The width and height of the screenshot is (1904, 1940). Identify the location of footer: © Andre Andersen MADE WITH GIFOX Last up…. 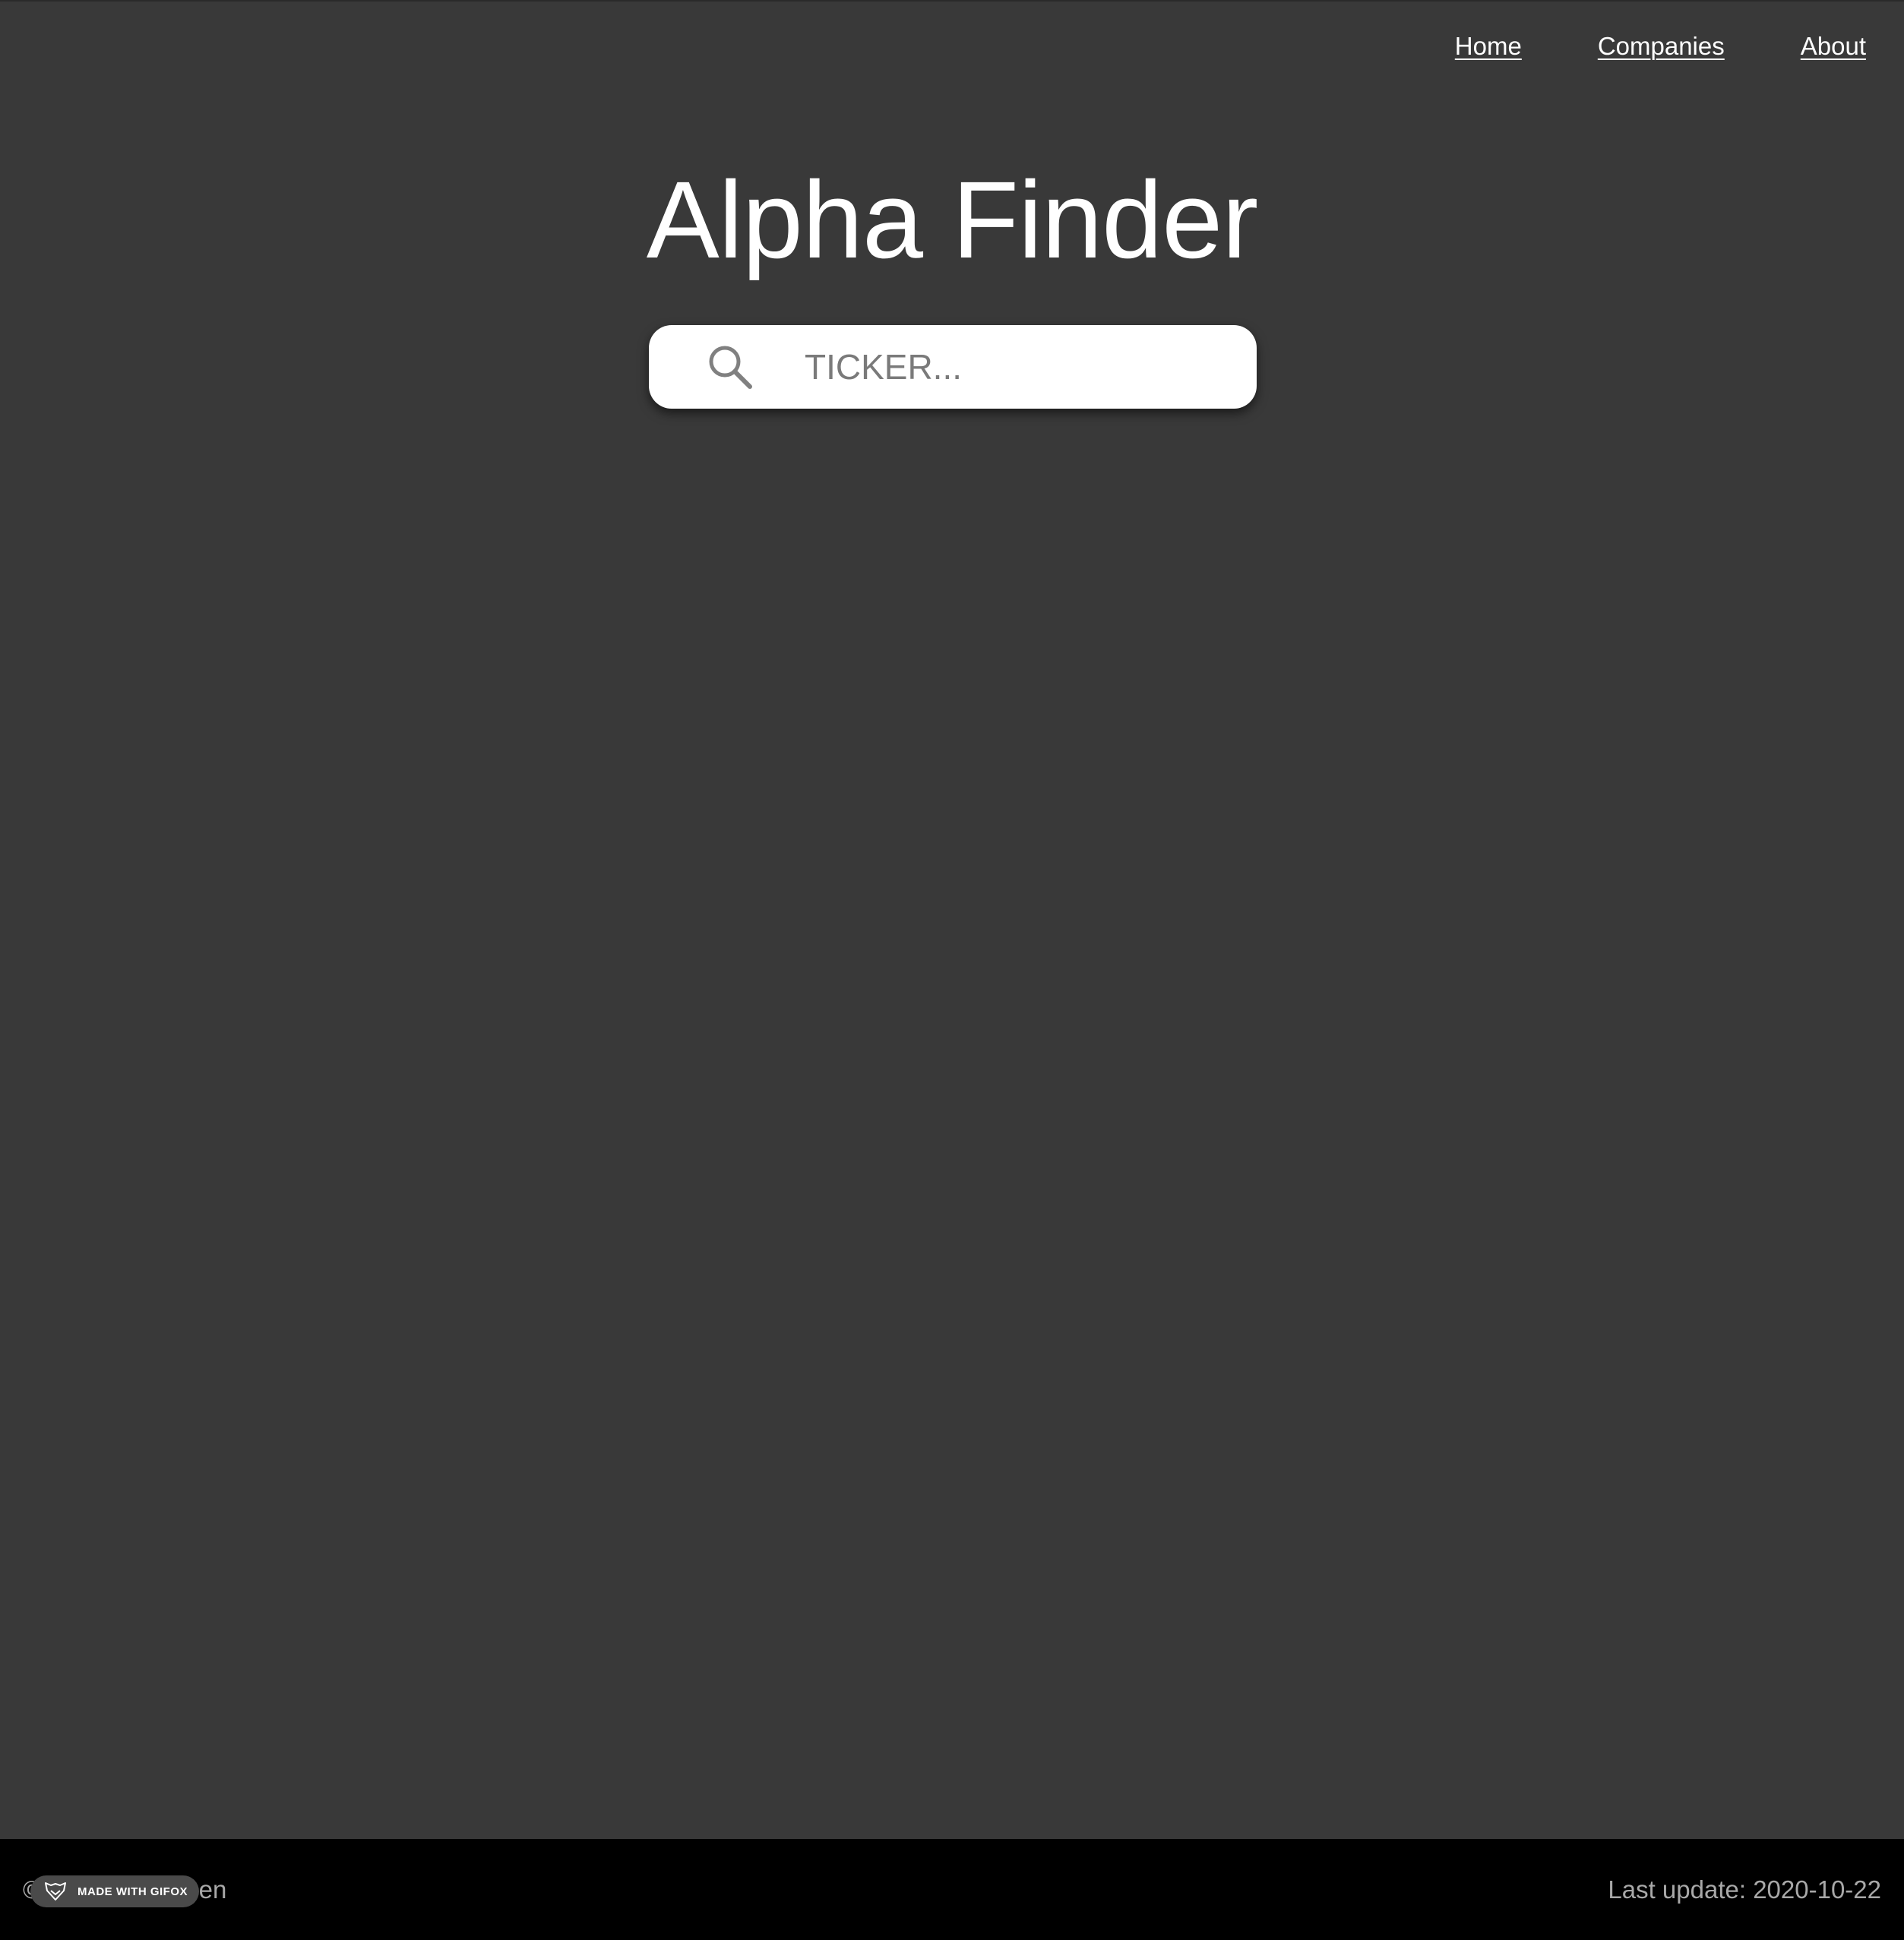
(952, 1889).